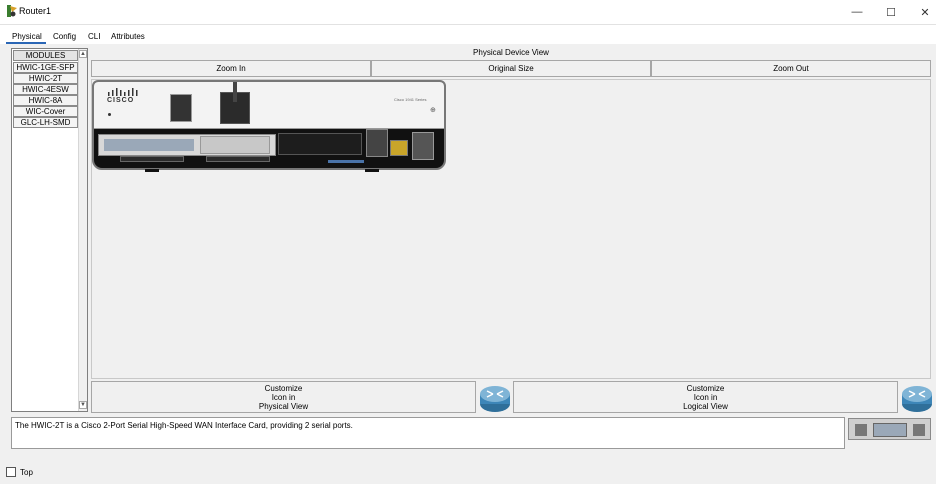 The width and height of the screenshot is (936, 484). I want to click on ehwic-module-panel, so click(235, 145).